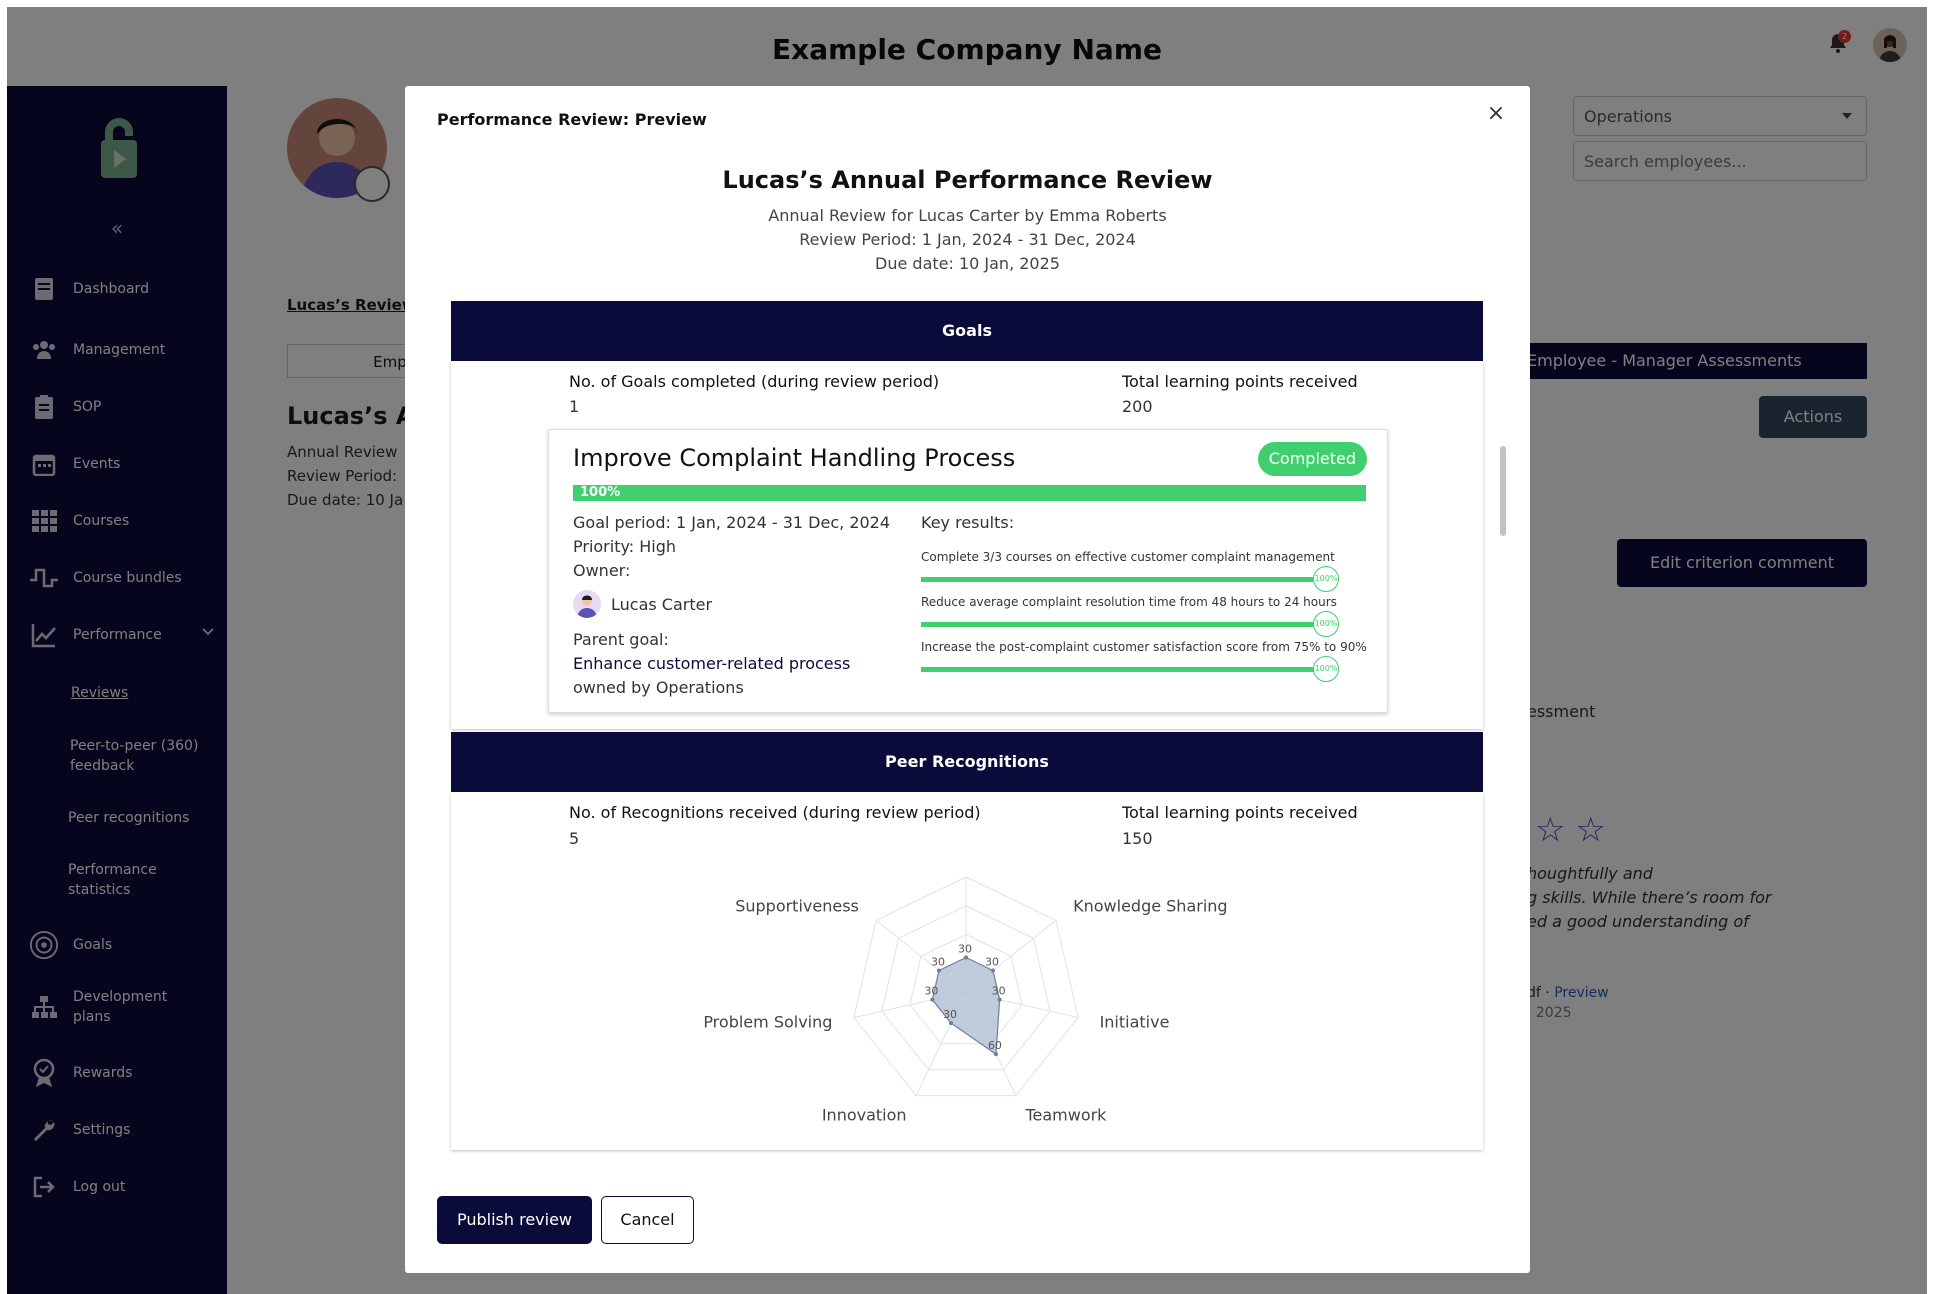 This screenshot has width=1933, height=1294. I want to click on radar-axis-label: Initiative, so click(1135, 1021).